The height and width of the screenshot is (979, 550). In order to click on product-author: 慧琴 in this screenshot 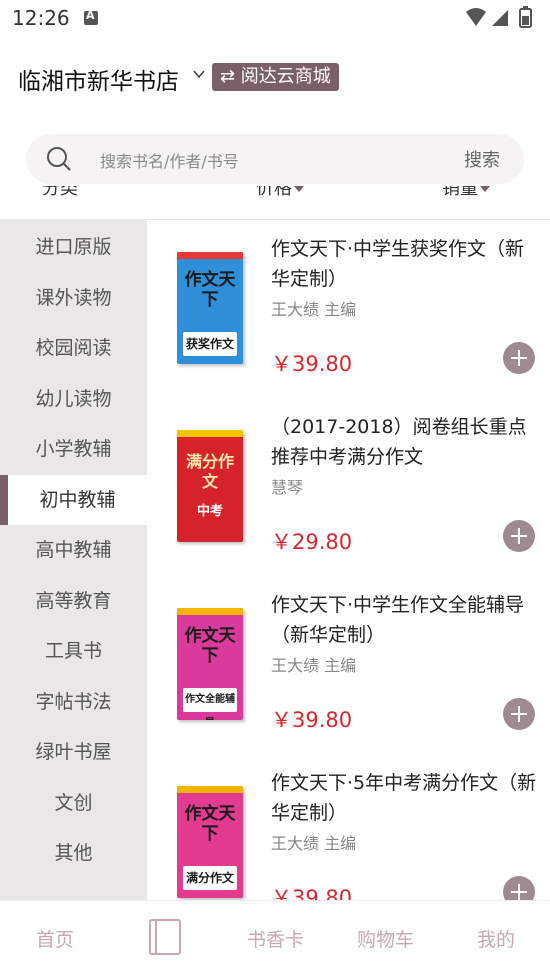, I will do `click(287, 487)`.